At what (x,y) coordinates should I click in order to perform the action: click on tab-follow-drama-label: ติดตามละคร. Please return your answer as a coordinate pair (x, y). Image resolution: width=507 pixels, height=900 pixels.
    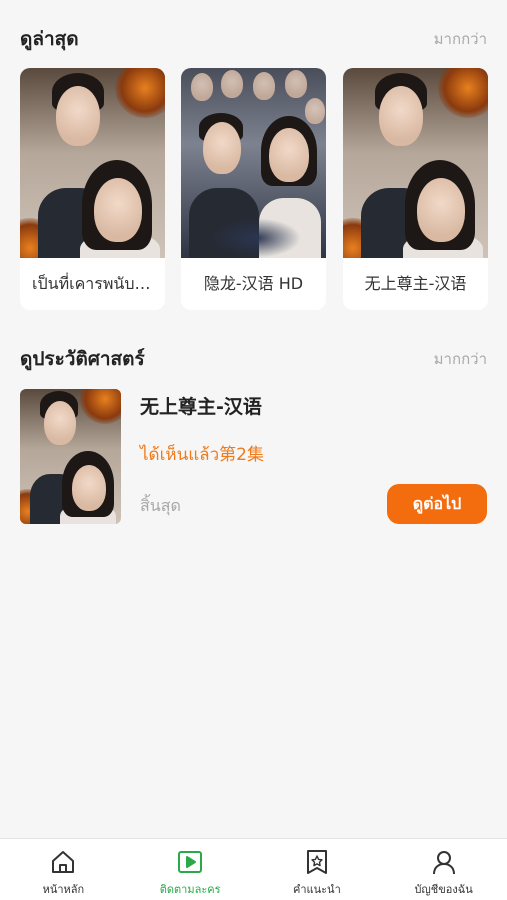
    Looking at the image, I should click on (190, 889).